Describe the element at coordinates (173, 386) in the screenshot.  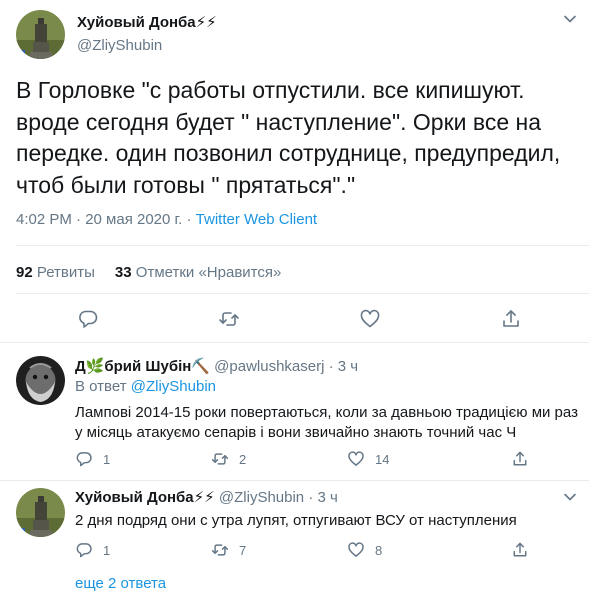
I see `reply-to-mention: @ZliyShubin` at that location.